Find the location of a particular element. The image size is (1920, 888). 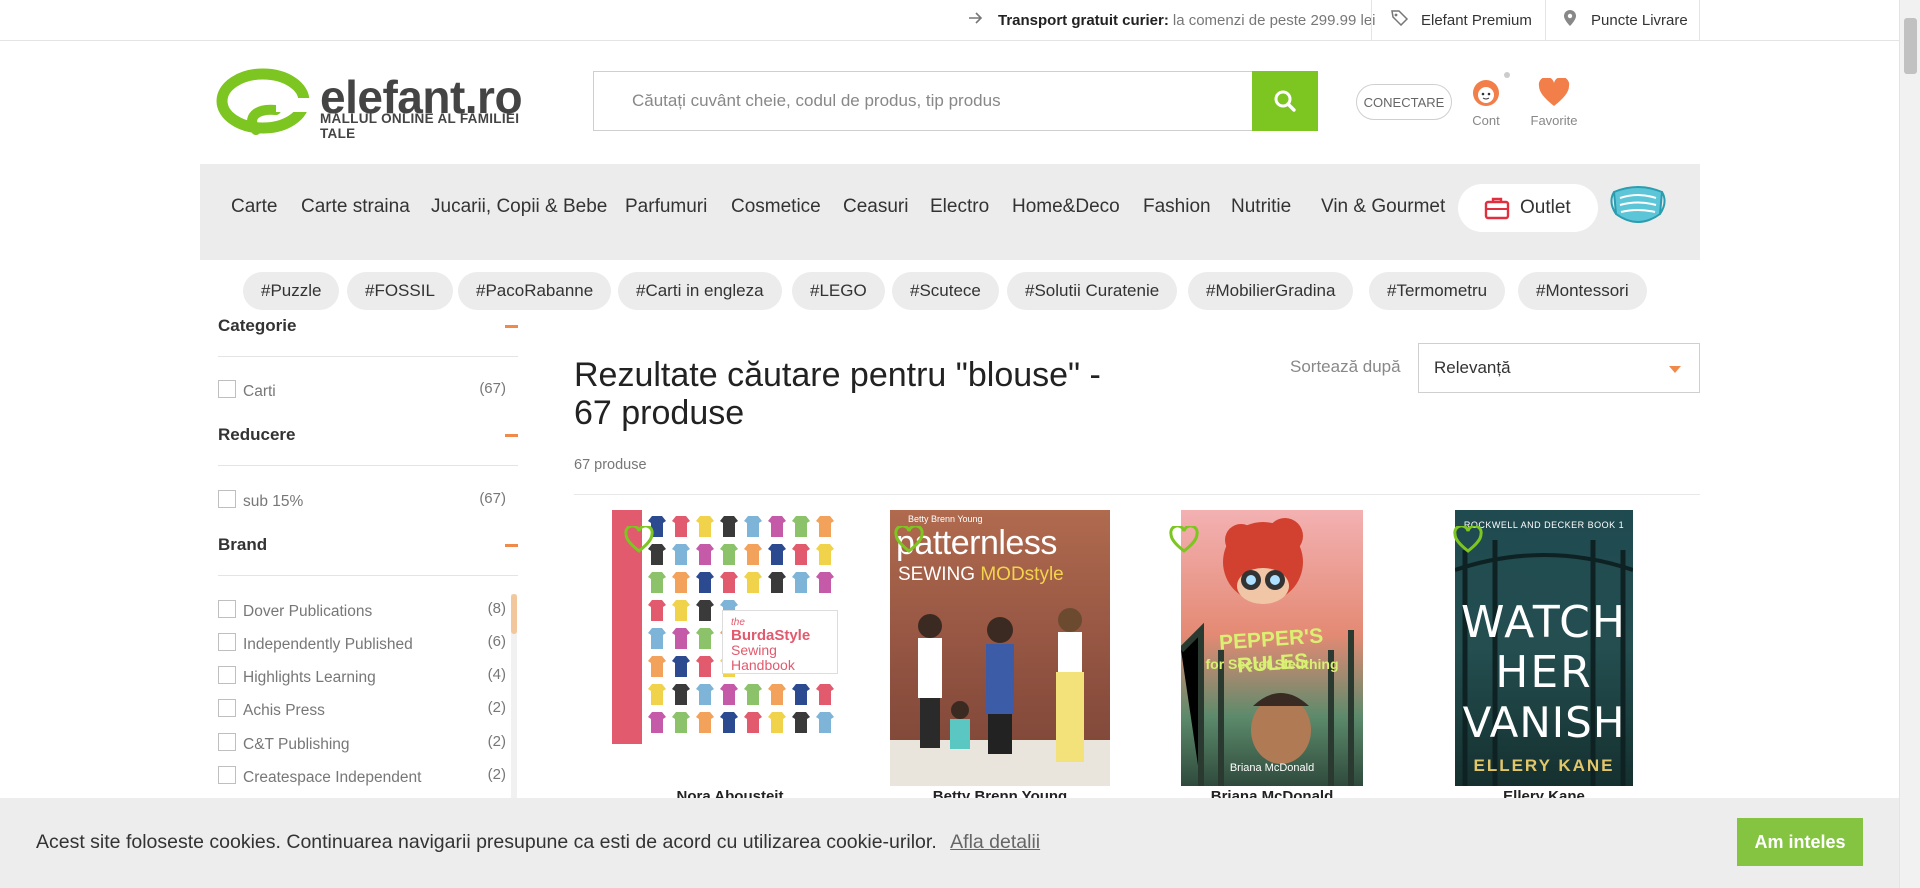

sort-value: Relevanță is located at coordinates (1472, 367).